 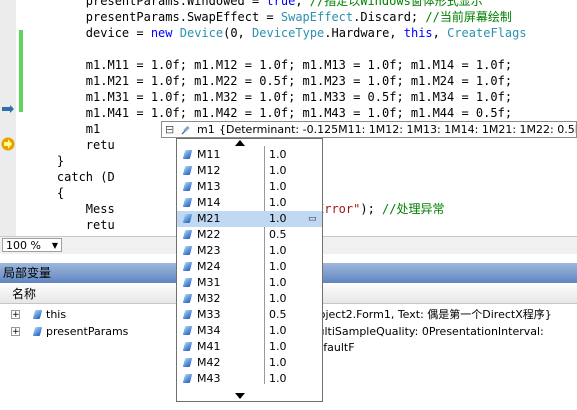 What do you see at coordinates (209, 250) in the screenshot?
I see `member-name: M23` at bounding box center [209, 250].